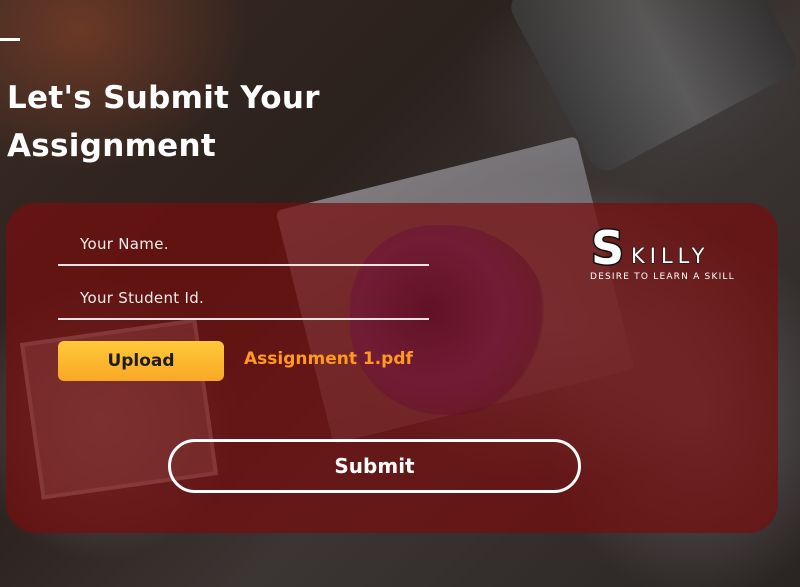  I want to click on page-title: Let's Submit Your Assignment, so click(163, 122).